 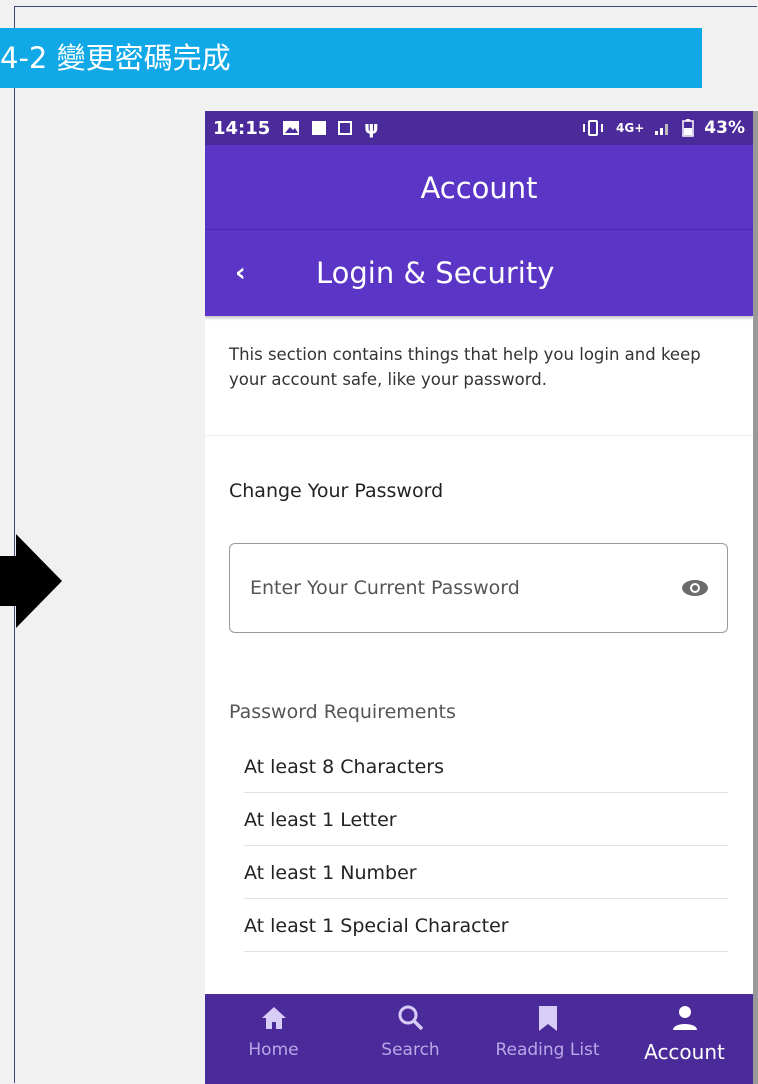 I want to click on phone-edge, so click(x=755, y=597).